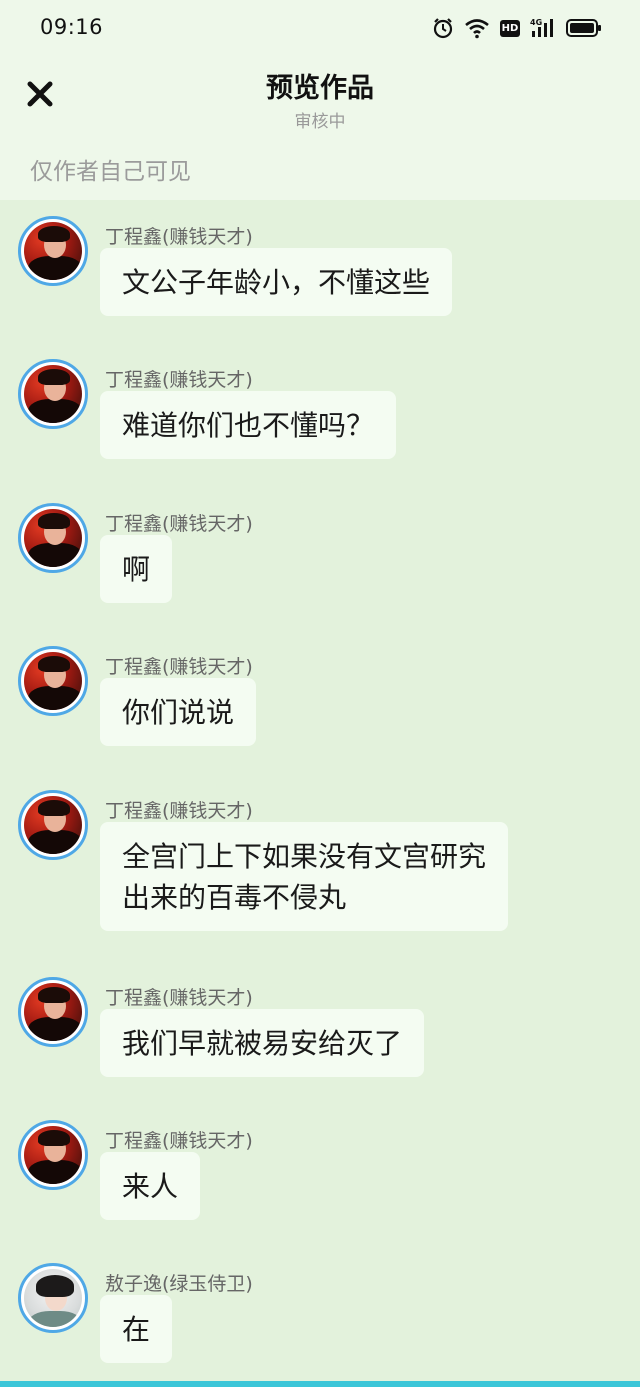 Image resolution: width=640 pixels, height=1387 pixels. What do you see at coordinates (536, 22) in the screenshot?
I see `network-type-label: 4G` at bounding box center [536, 22].